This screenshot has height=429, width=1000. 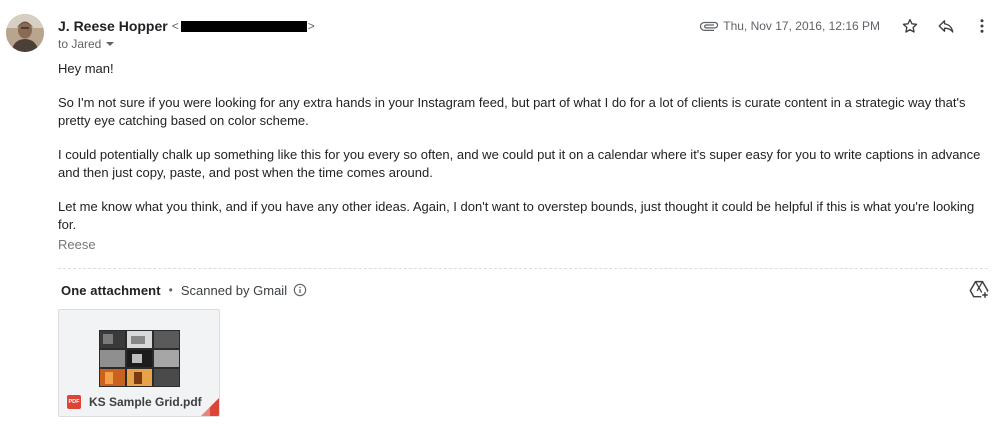 I want to click on file-type-corner-icon, so click(x=210, y=407).